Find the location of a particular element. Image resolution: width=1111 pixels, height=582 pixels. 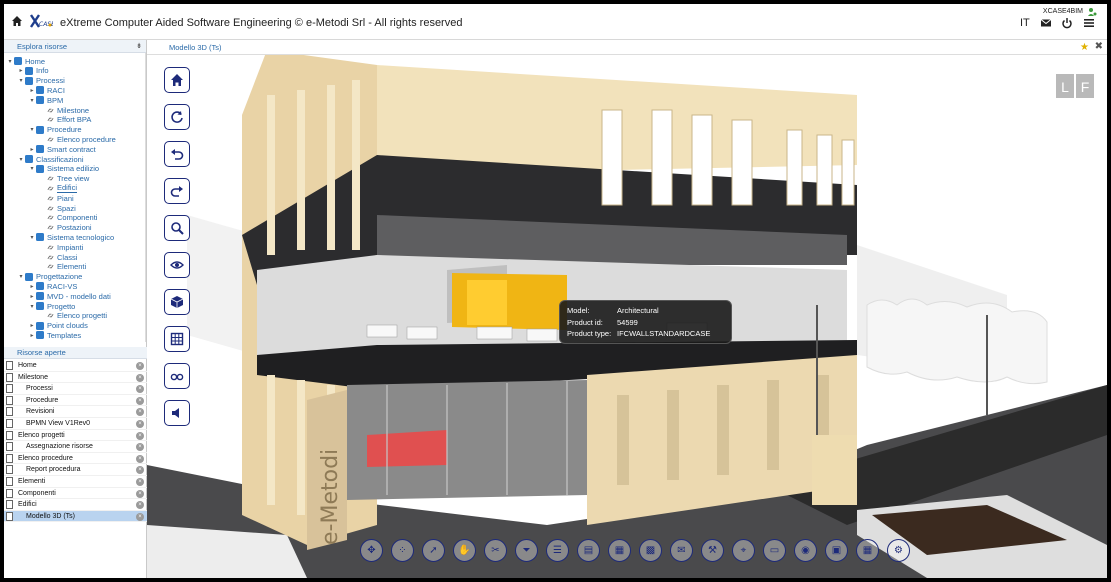

list-details-button: ☰ is located at coordinates (557, 550).